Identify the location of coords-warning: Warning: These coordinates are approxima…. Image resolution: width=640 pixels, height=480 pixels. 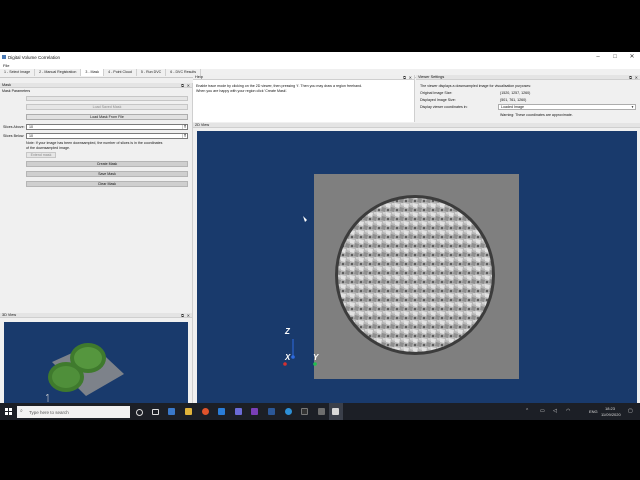
(536, 115).